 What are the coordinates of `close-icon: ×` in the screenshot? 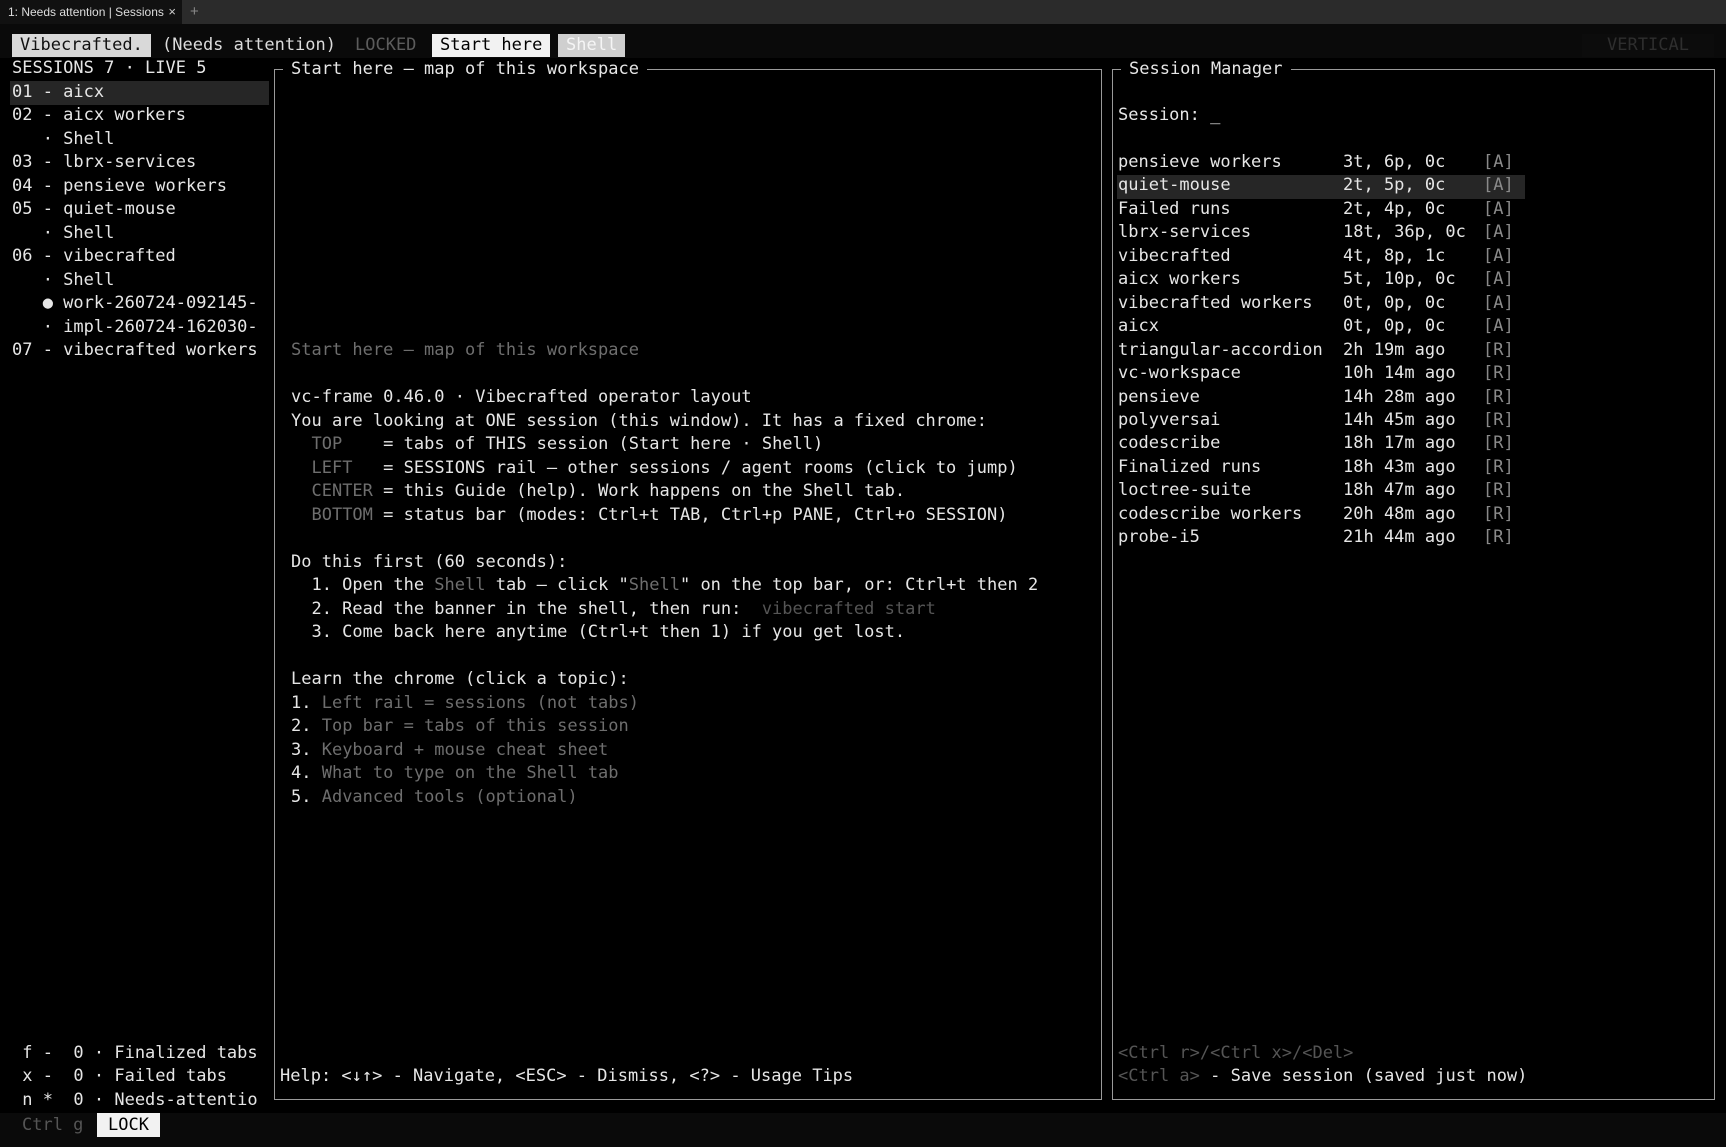 It's located at (172, 12).